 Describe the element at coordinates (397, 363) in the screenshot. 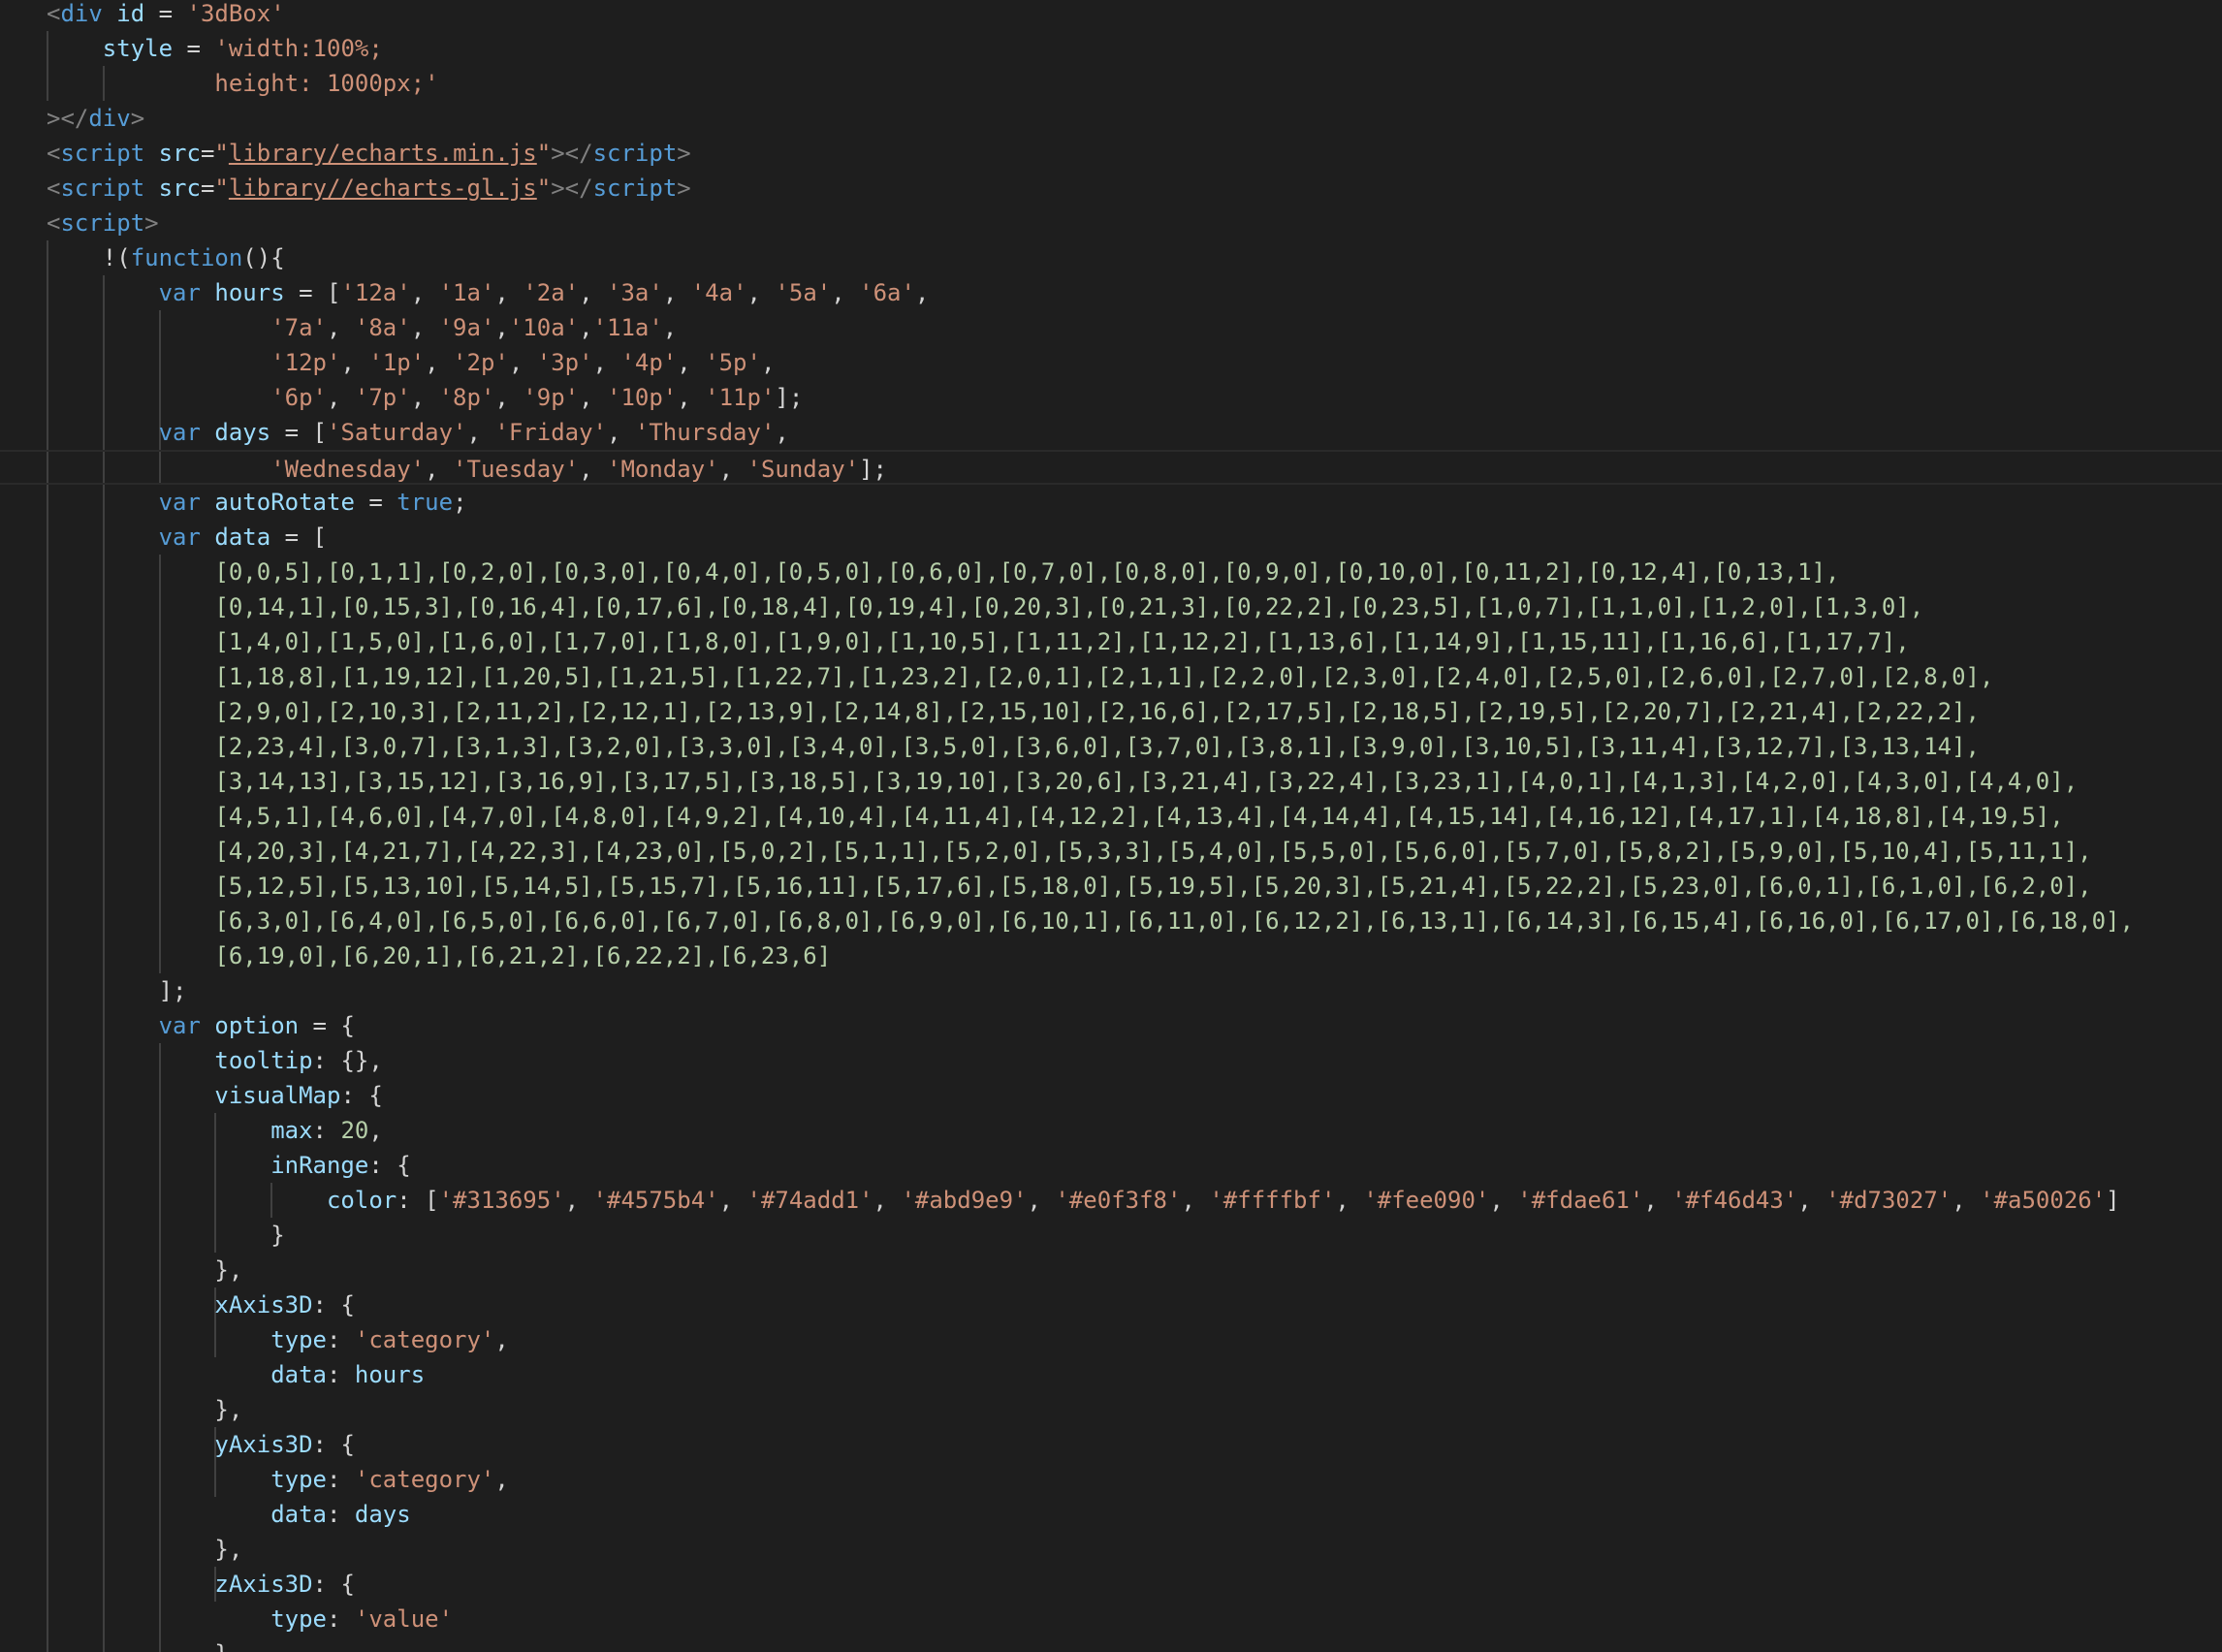

I see `code-token: '1p'` at that location.